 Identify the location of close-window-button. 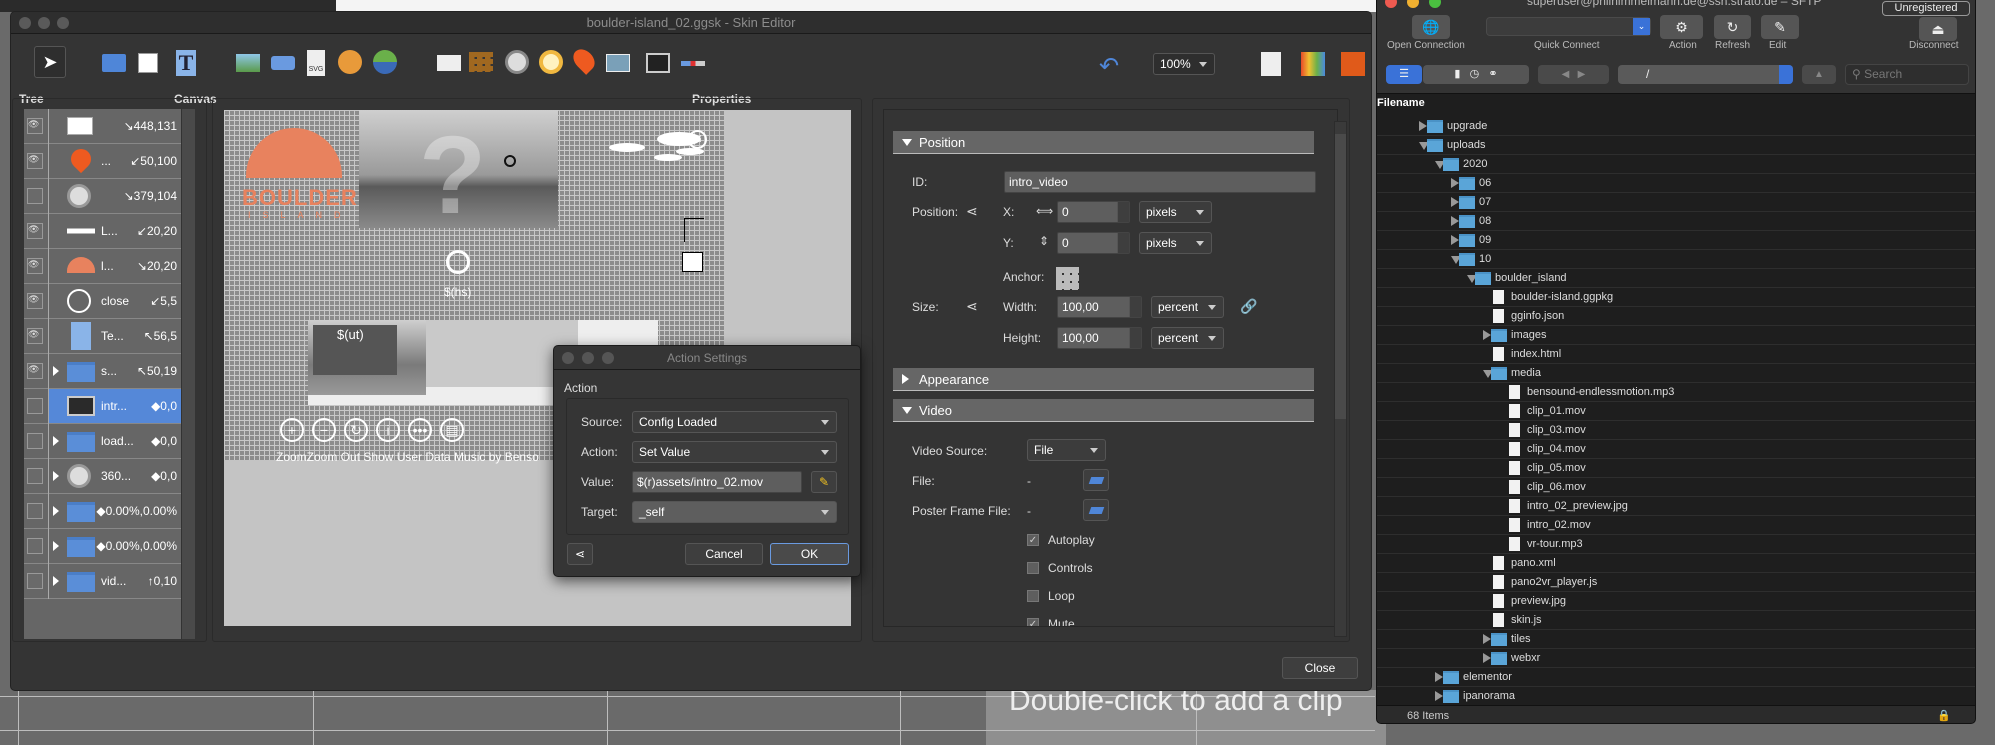
(25, 23).